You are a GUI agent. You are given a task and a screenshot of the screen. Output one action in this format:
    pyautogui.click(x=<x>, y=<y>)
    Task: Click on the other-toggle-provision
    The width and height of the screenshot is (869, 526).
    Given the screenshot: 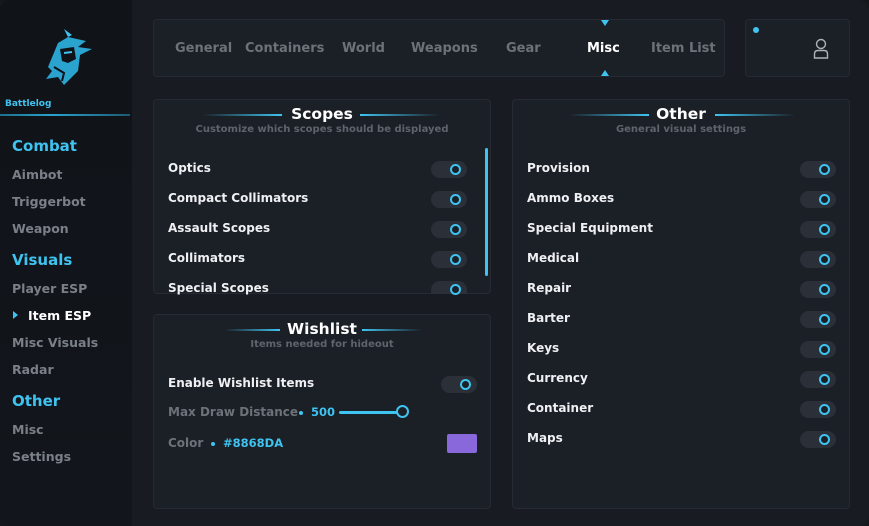 What is the action you would take?
    pyautogui.click(x=818, y=169)
    